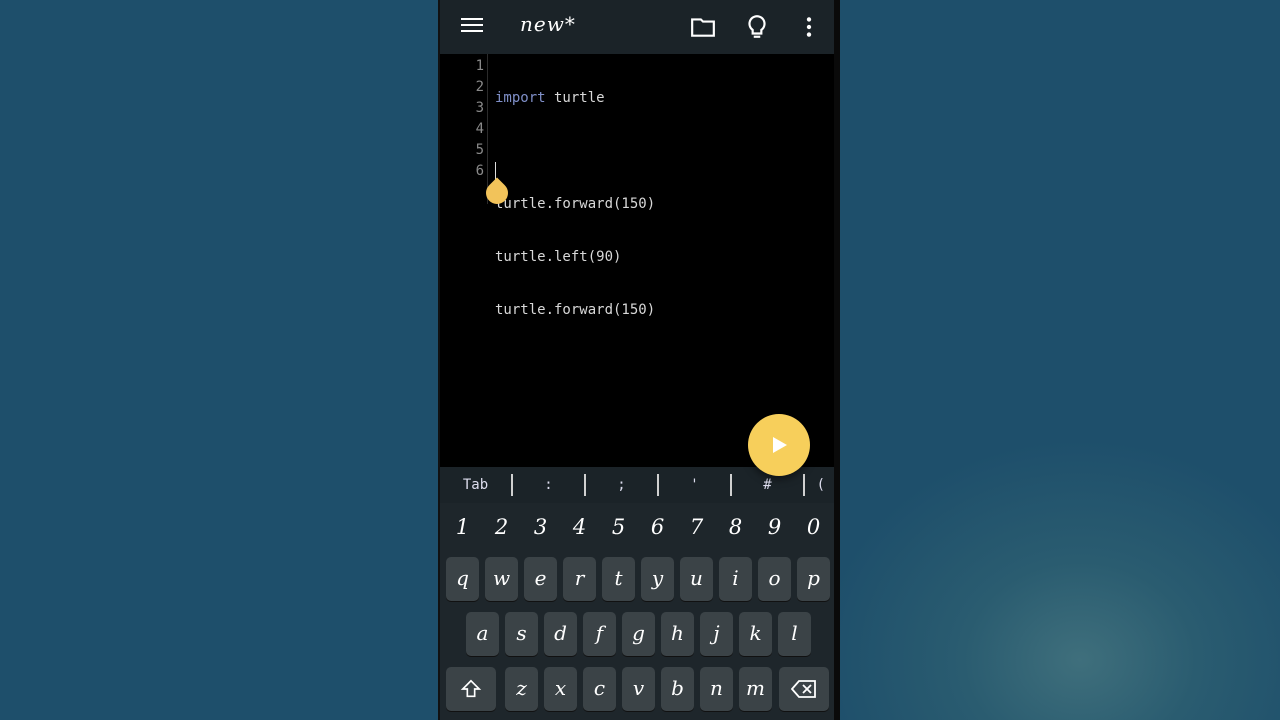  Describe the element at coordinates (548, 24) in the screenshot. I see `file-title: new*` at that location.